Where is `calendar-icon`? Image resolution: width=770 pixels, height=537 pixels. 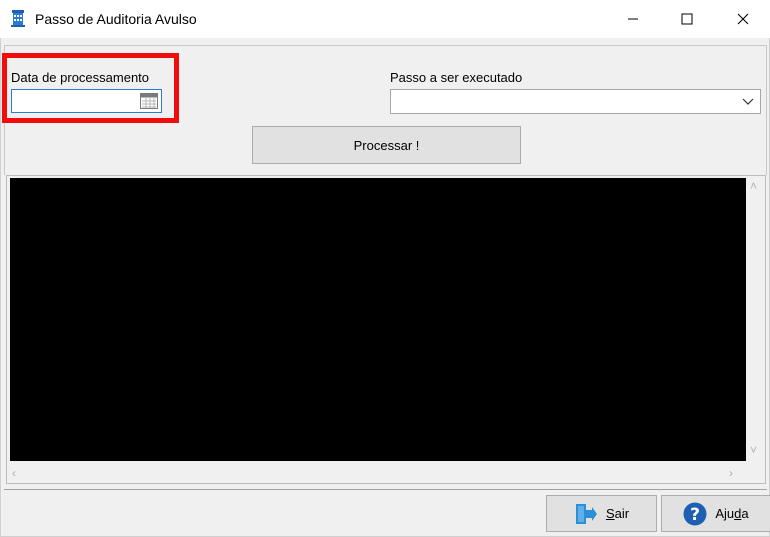 calendar-icon is located at coordinates (149, 101).